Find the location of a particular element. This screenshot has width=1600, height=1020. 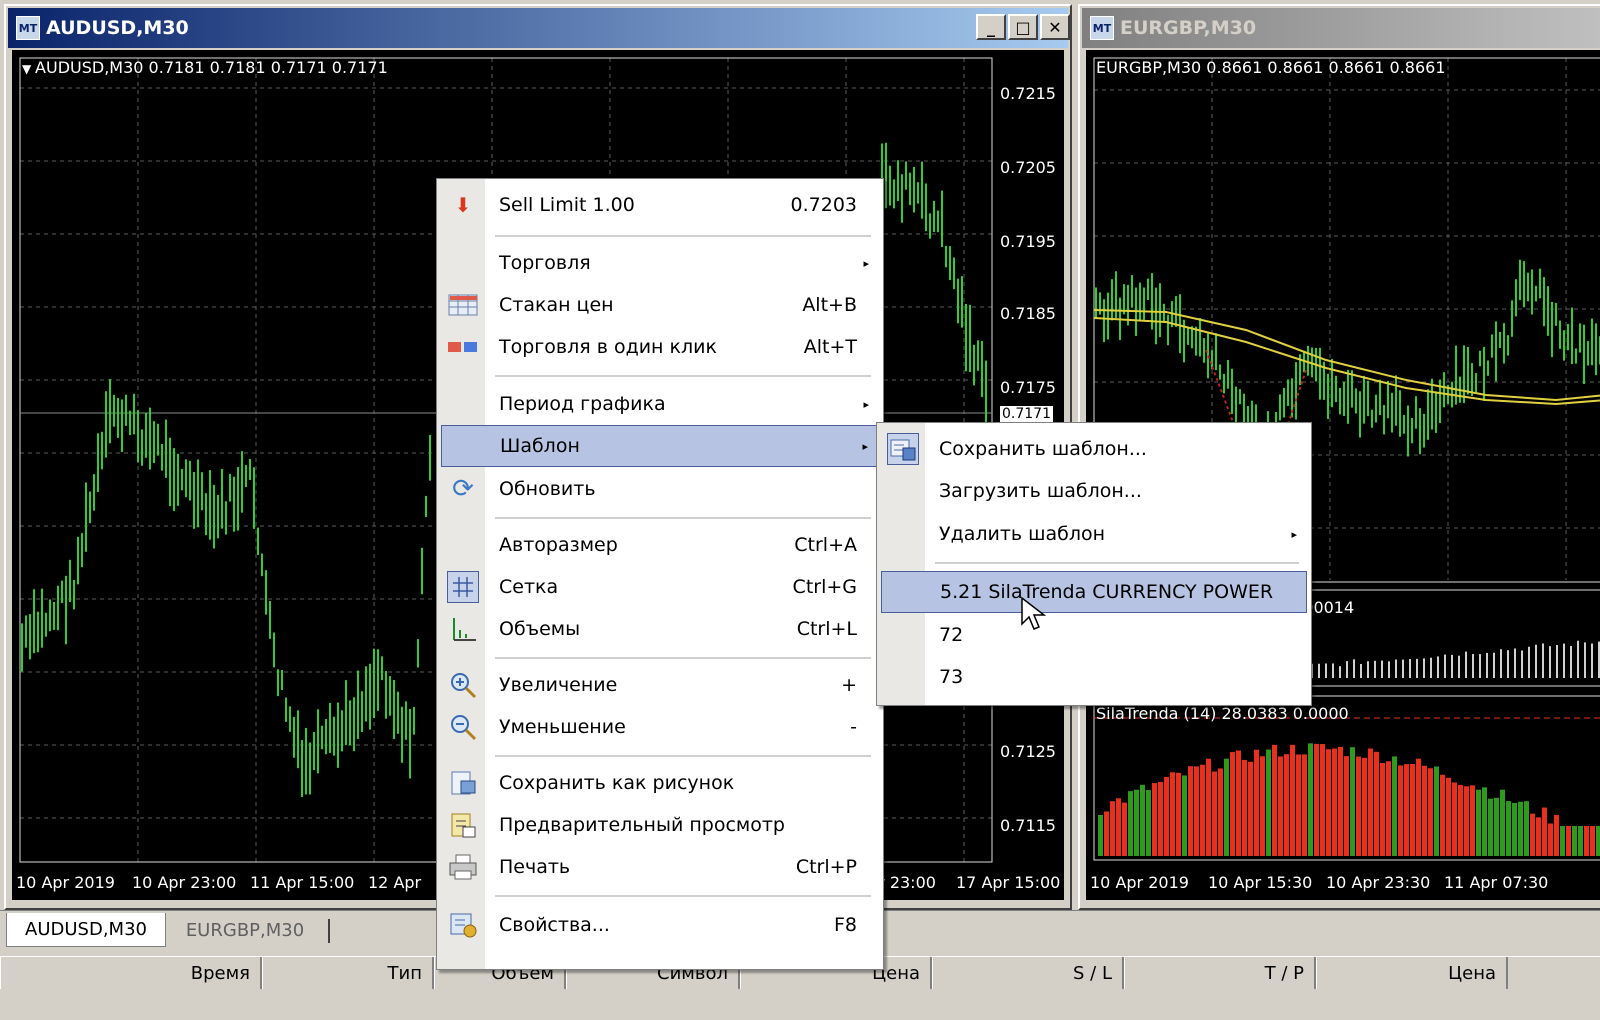

sell-arrow-icon: ⬇ is located at coordinates (463, 205).